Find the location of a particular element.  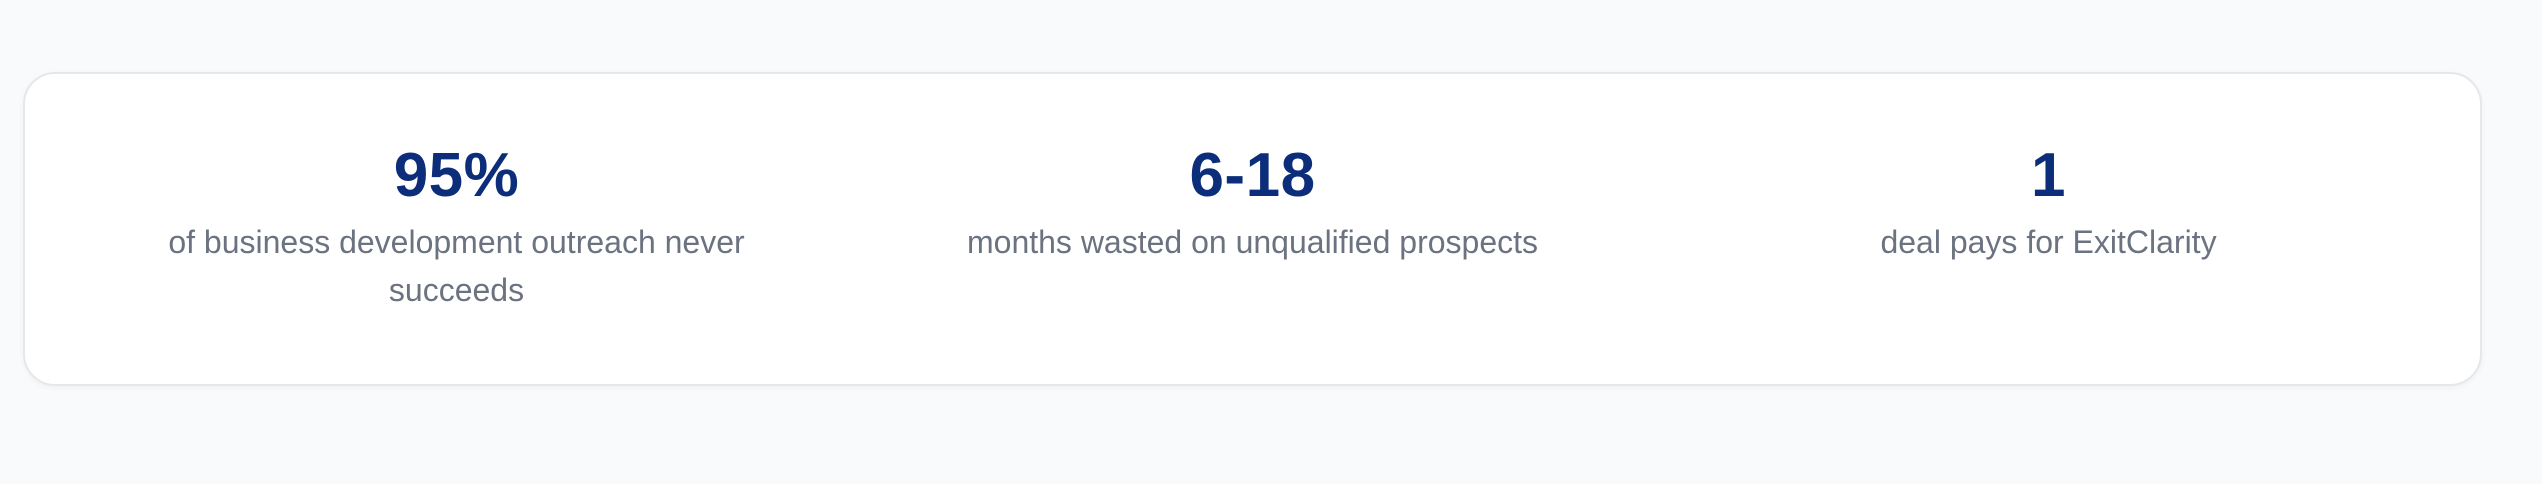

stat-label: deal pays for ExitClarity is located at coordinates (2048, 242).